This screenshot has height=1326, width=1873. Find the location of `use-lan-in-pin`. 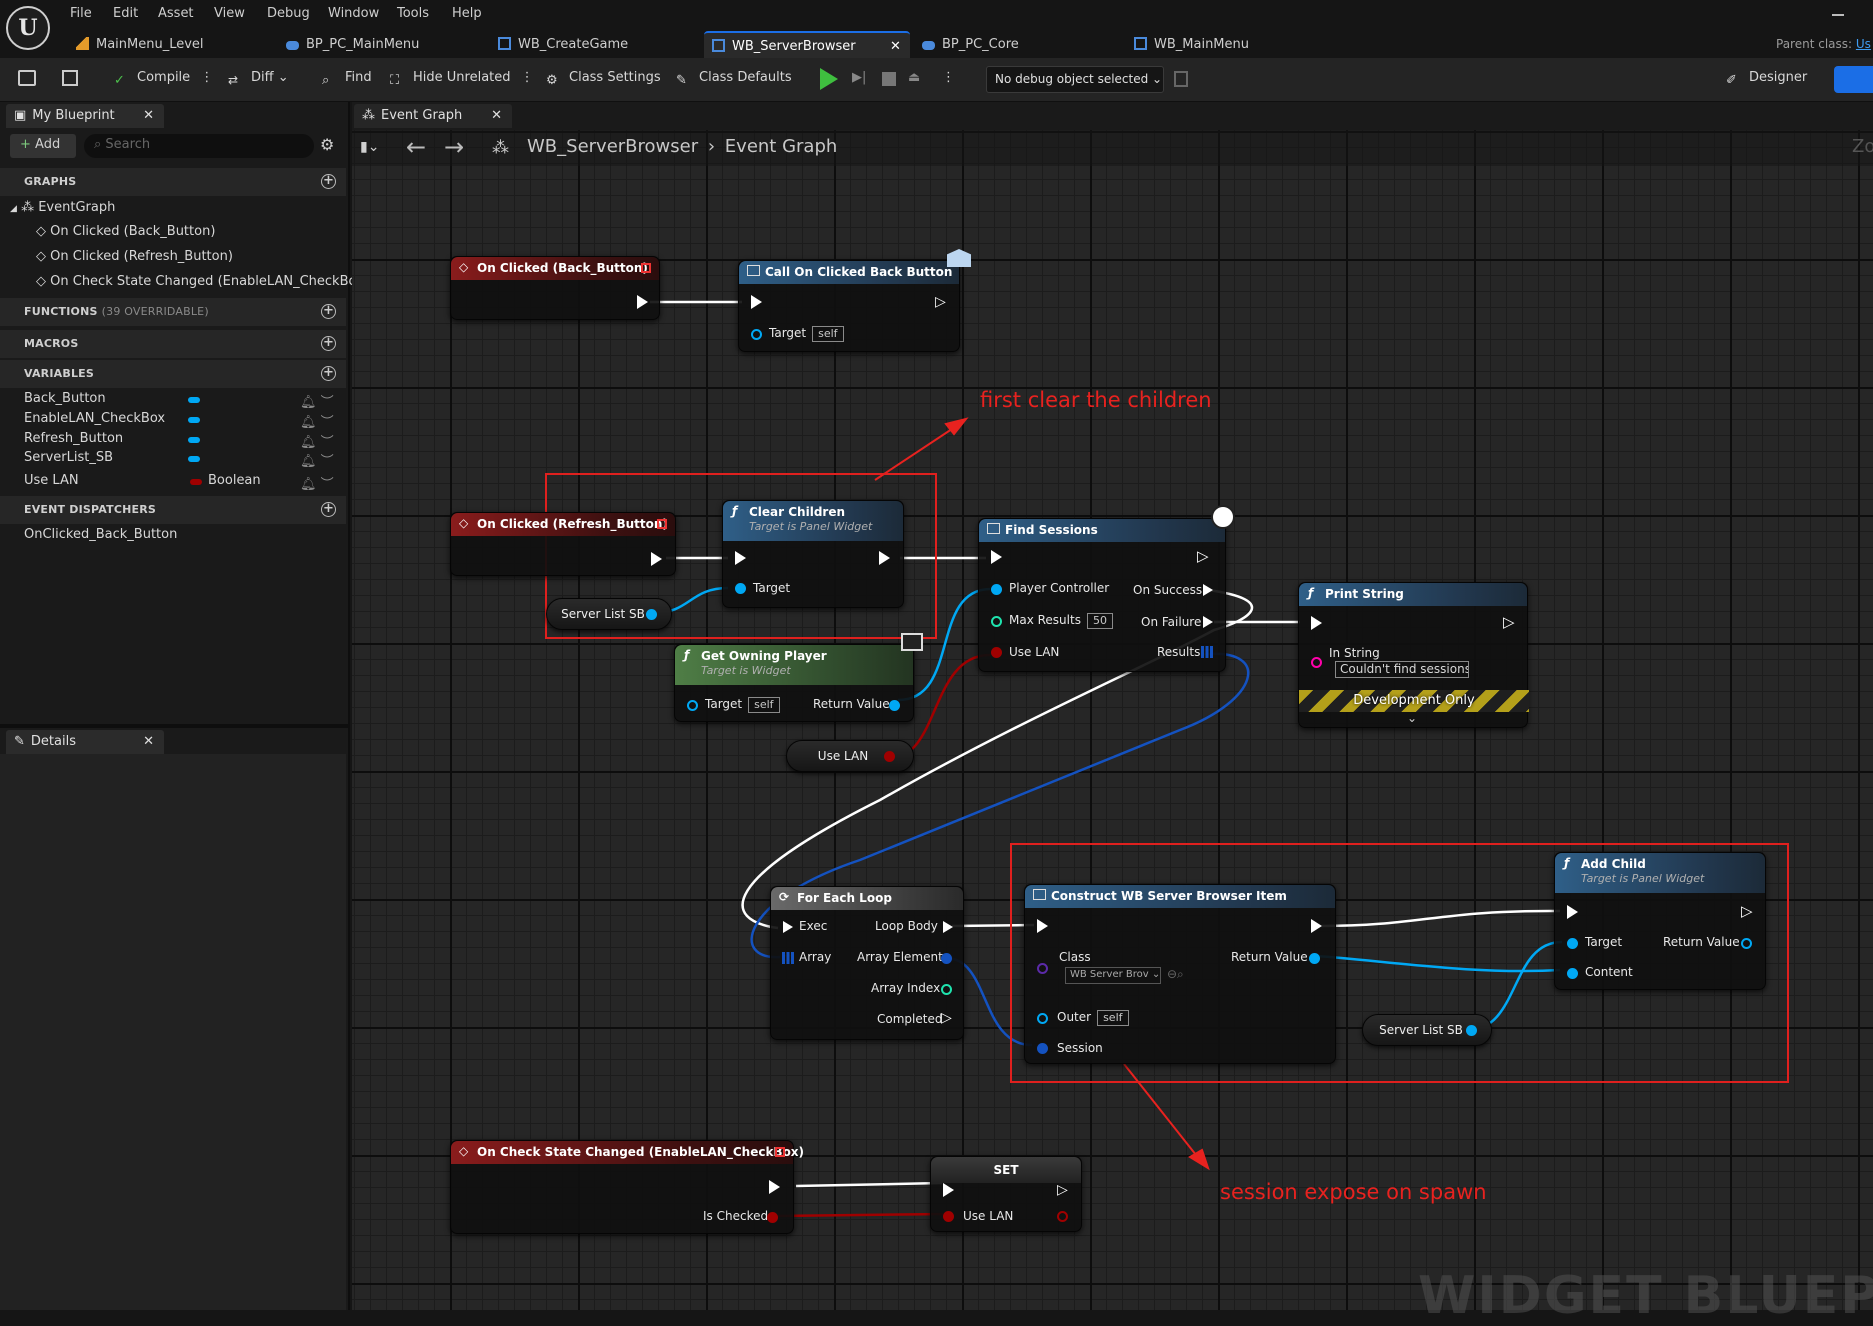

use-lan-in-pin is located at coordinates (948, 1216).